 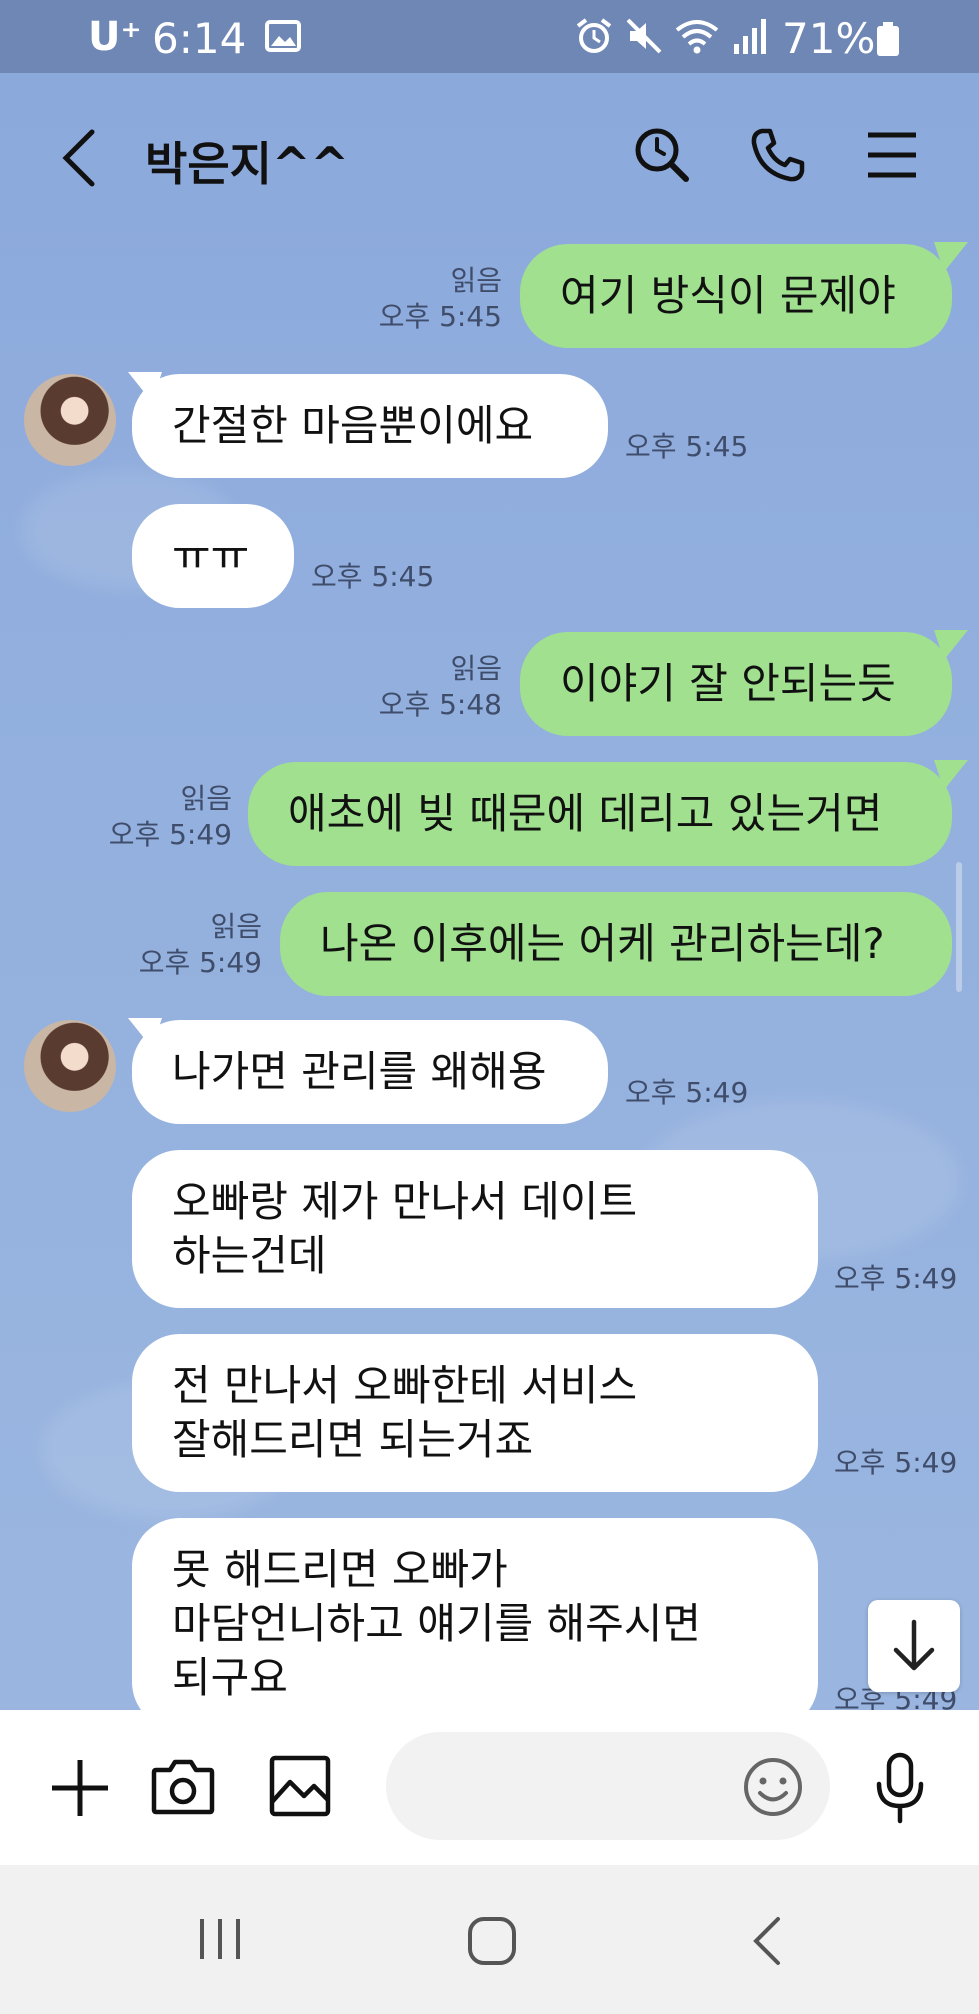 I want to click on phone-call-icon, so click(x=778, y=155).